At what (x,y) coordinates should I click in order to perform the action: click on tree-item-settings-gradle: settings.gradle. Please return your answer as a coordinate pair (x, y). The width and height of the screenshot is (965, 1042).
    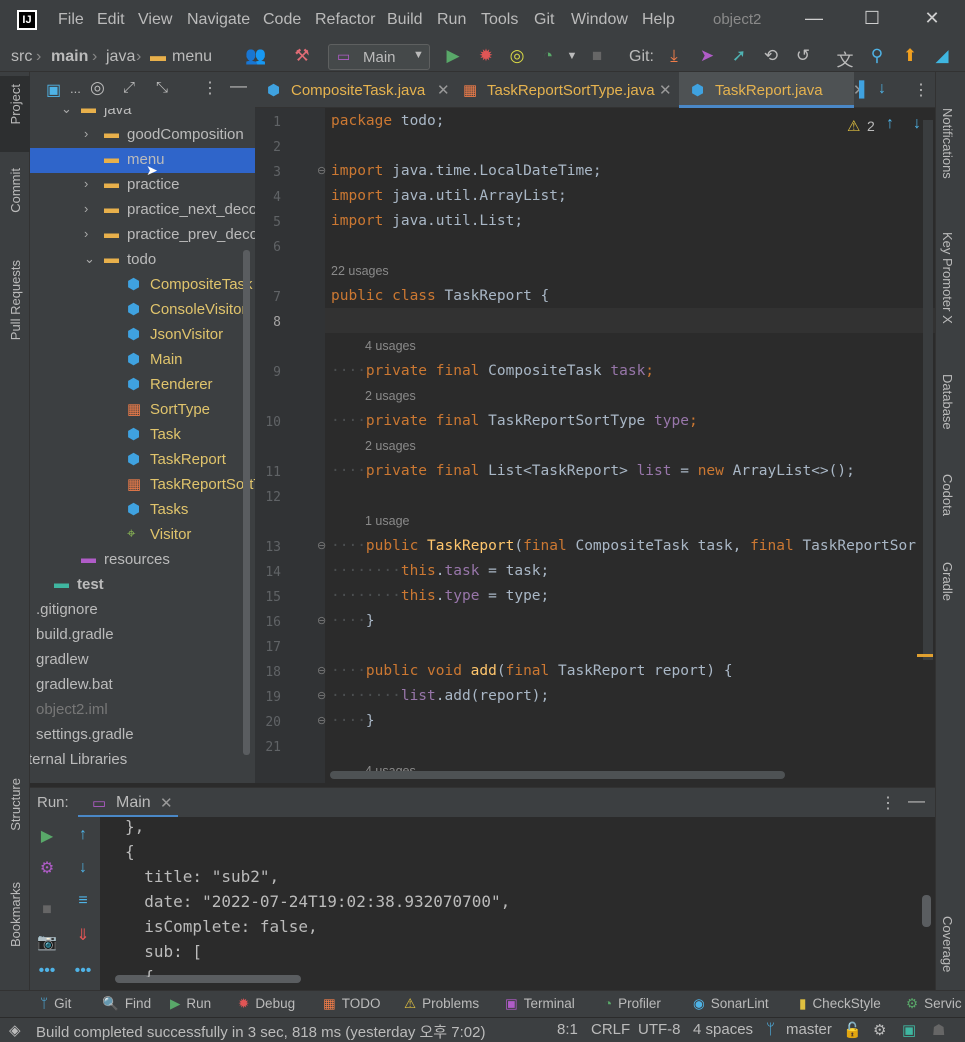
    Looking at the image, I should click on (142, 735).